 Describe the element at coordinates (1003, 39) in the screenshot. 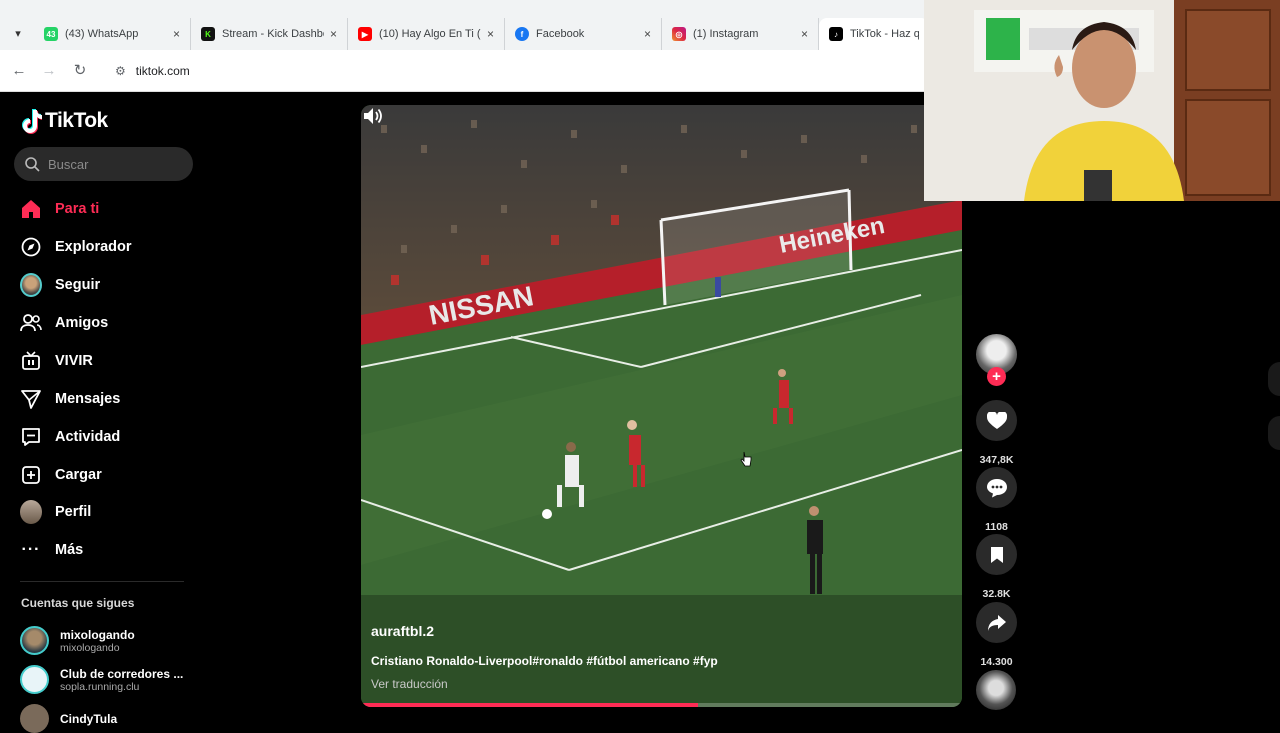

I see `kick-logo-sign` at that location.